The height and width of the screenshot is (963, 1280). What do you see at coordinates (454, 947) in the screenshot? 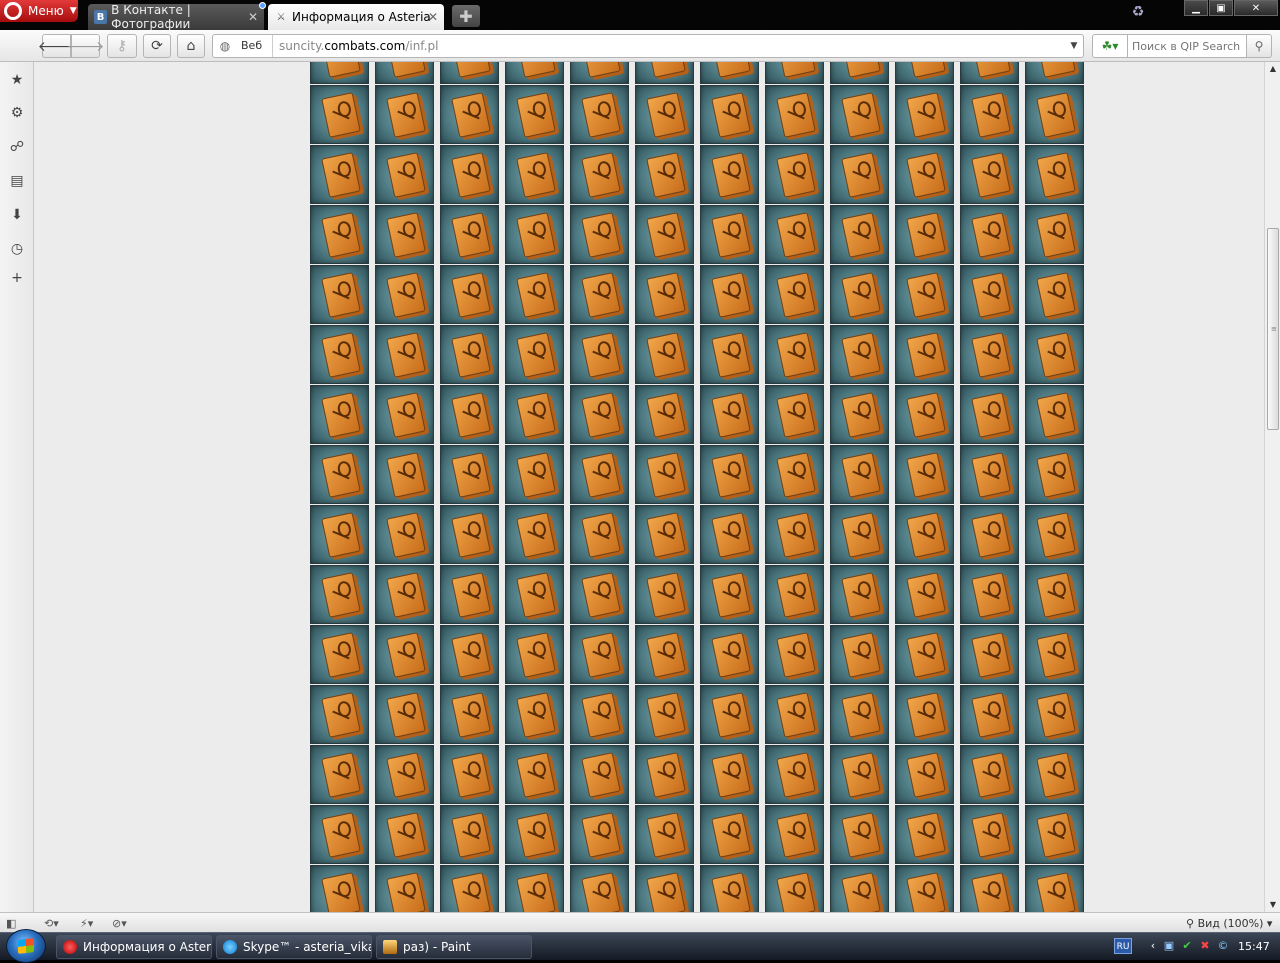
I see `task-paint: раз) - Paint` at bounding box center [454, 947].